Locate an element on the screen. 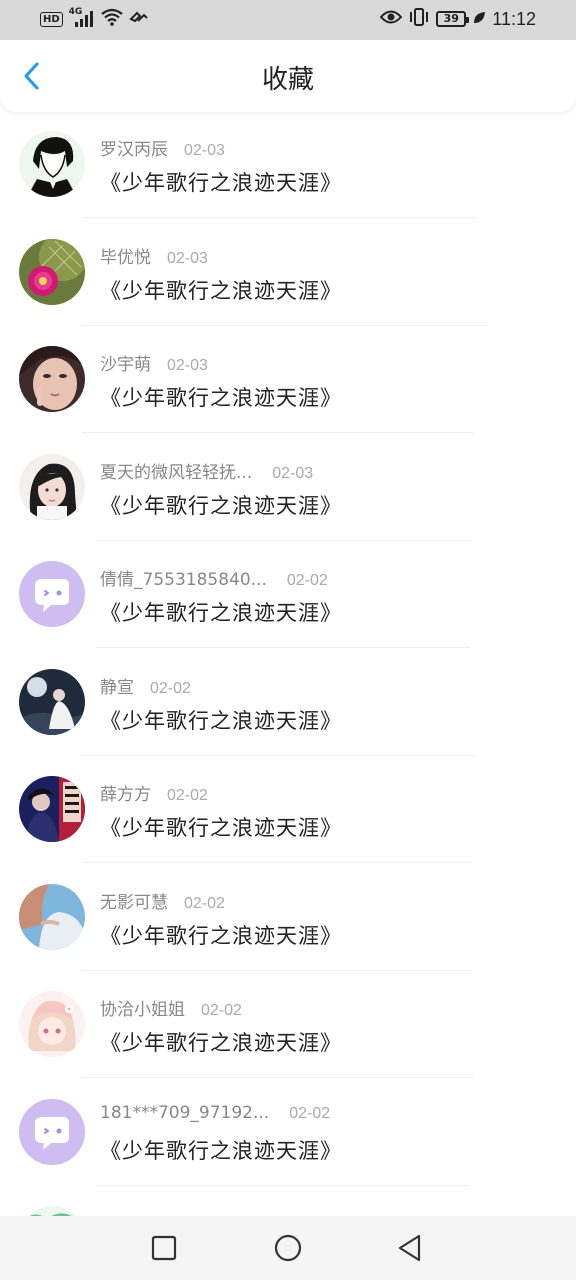  system-nav-bar is located at coordinates (288, 1248).